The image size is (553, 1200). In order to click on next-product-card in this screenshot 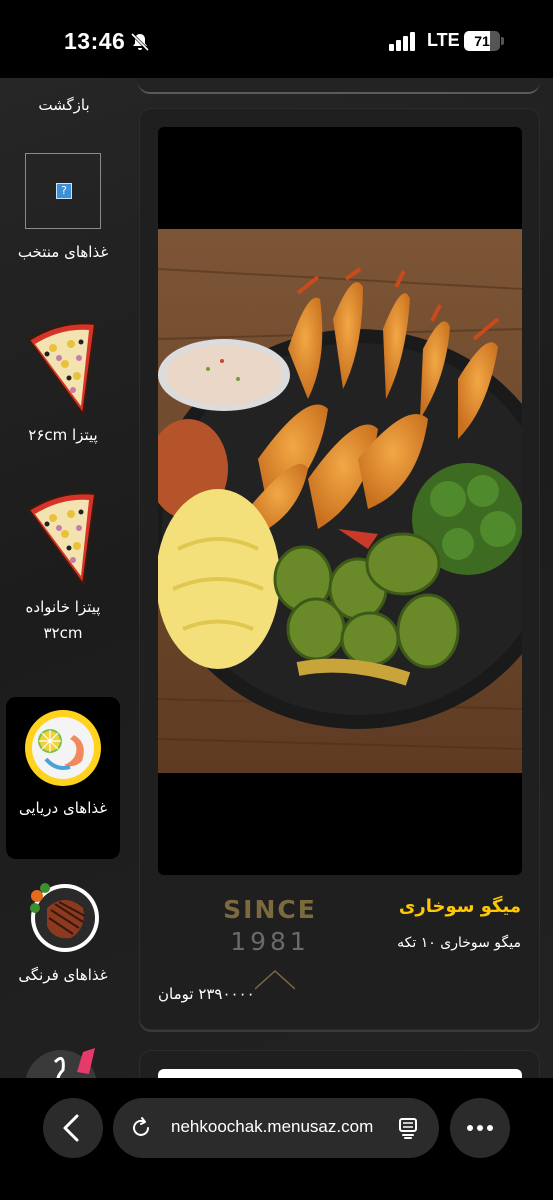, I will do `click(339, 1064)`.